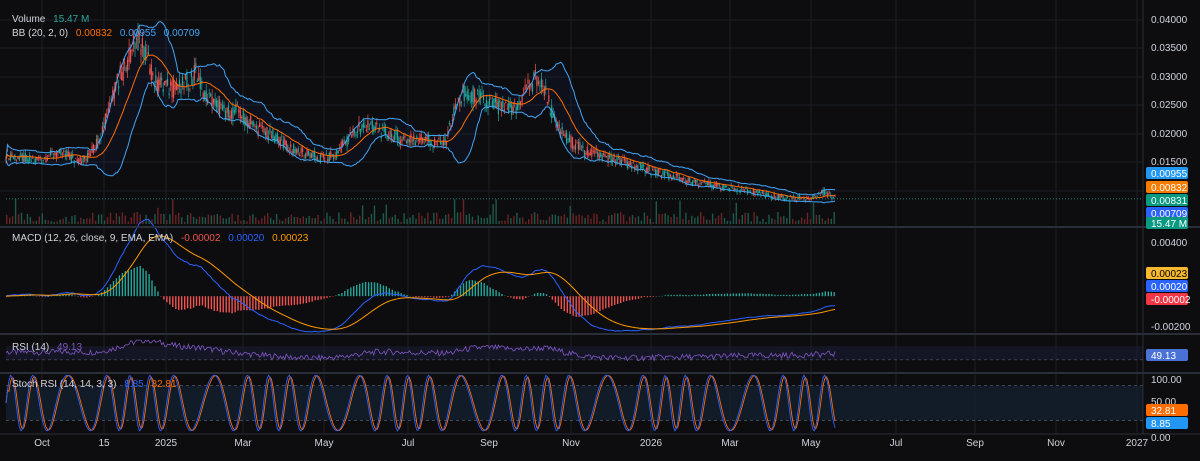  Describe the element at coordinates (47, 347) in the screenshot. I see `legend-rsi: RSI (14) 49.13` at that location.